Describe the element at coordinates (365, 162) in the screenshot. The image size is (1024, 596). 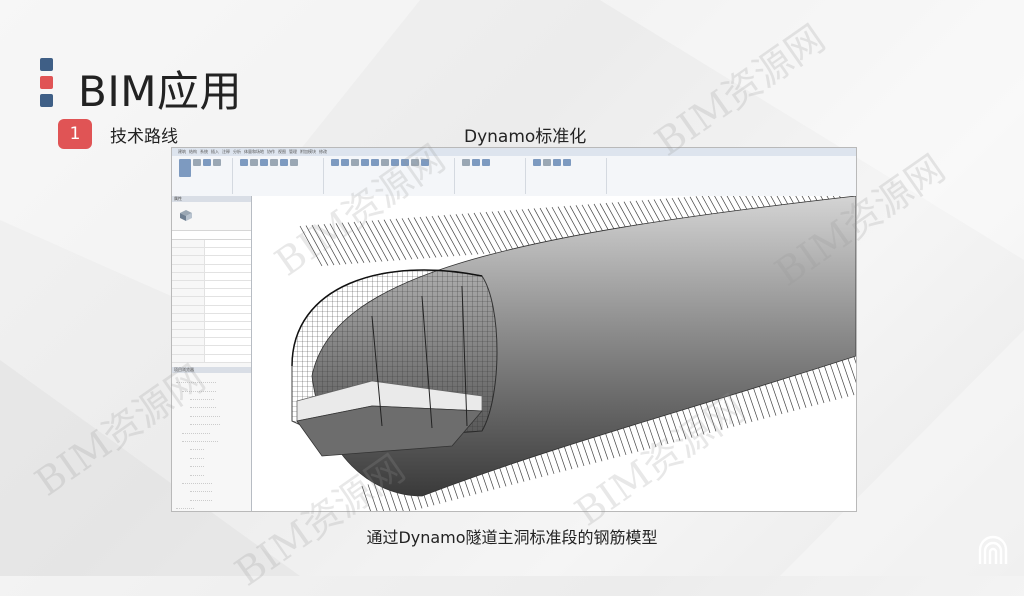
I see `move-tool-icon` at that location.